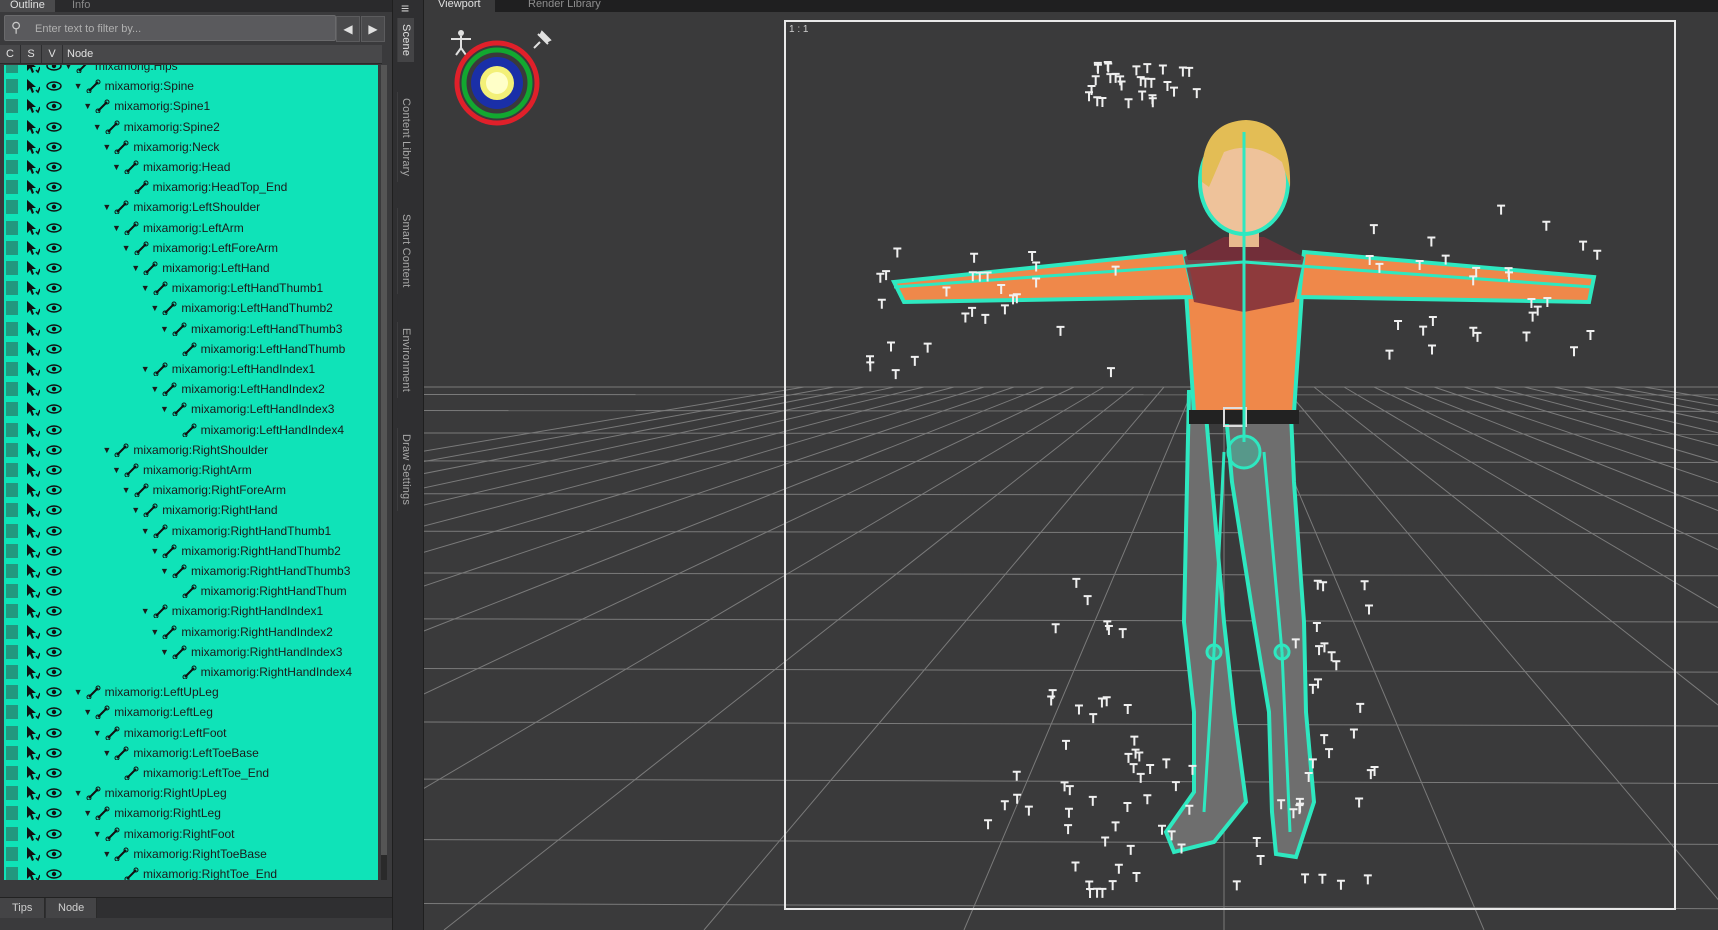 This screenshot has width=1718, height=930. I want to click on tree-row: mixamorig:LeftHandIndex4, so click(191, 430).